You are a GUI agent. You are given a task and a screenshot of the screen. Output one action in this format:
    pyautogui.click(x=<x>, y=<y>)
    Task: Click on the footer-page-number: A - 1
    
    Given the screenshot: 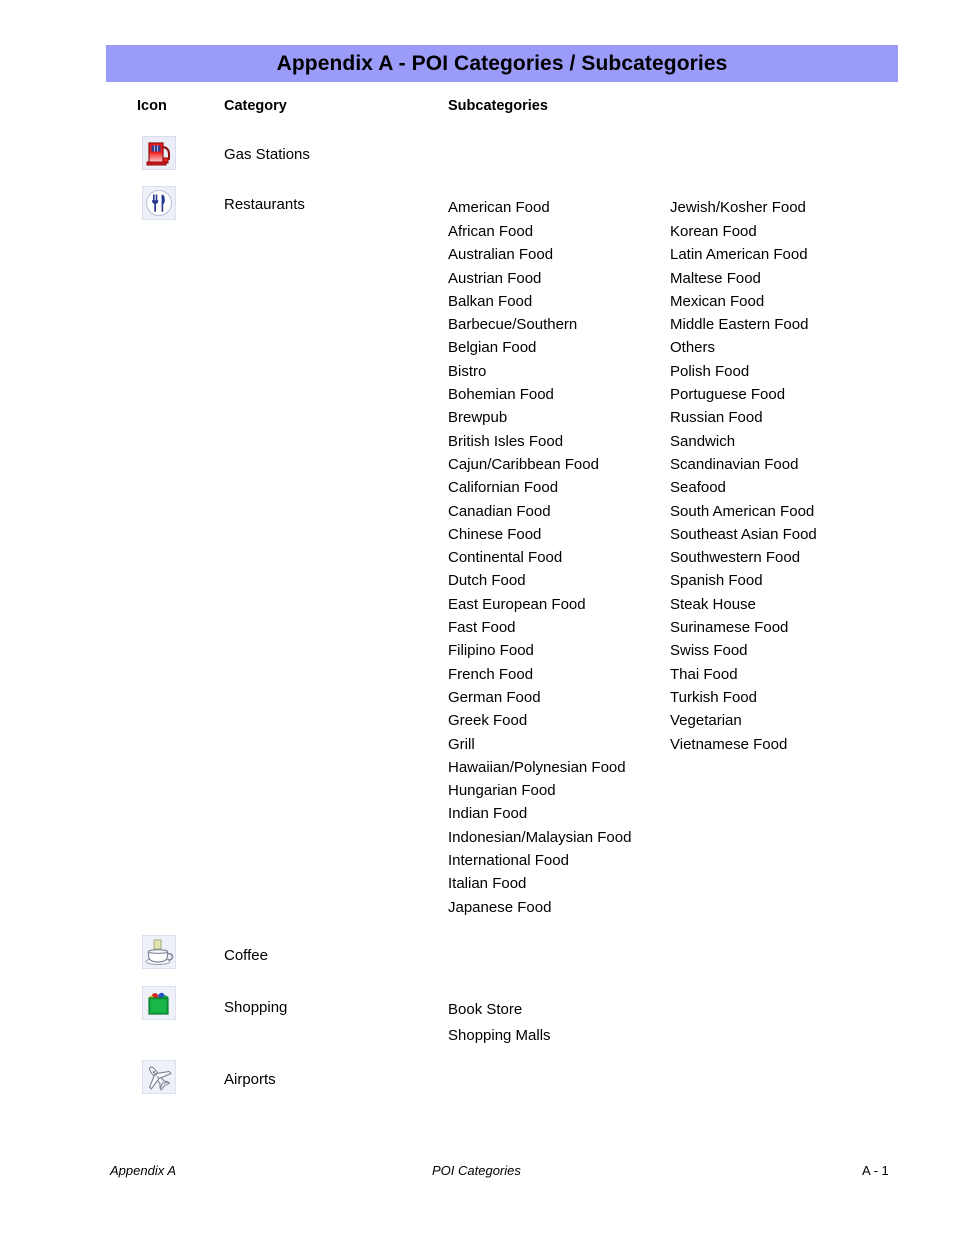 What is the action you would take?
    pyautogui.click(x=875, y=1170)
    